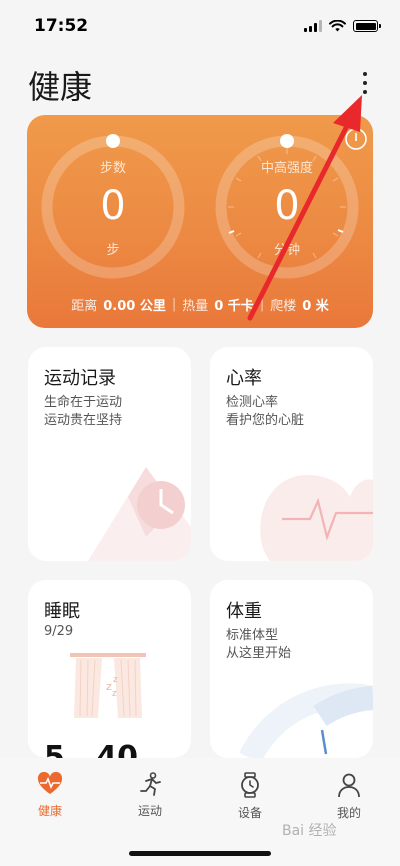 This screenshot has width=400, height=866. Describe the element at coordinates (234, 306) in the screenshot. I see `calories-value: 0 千卡` at that location.